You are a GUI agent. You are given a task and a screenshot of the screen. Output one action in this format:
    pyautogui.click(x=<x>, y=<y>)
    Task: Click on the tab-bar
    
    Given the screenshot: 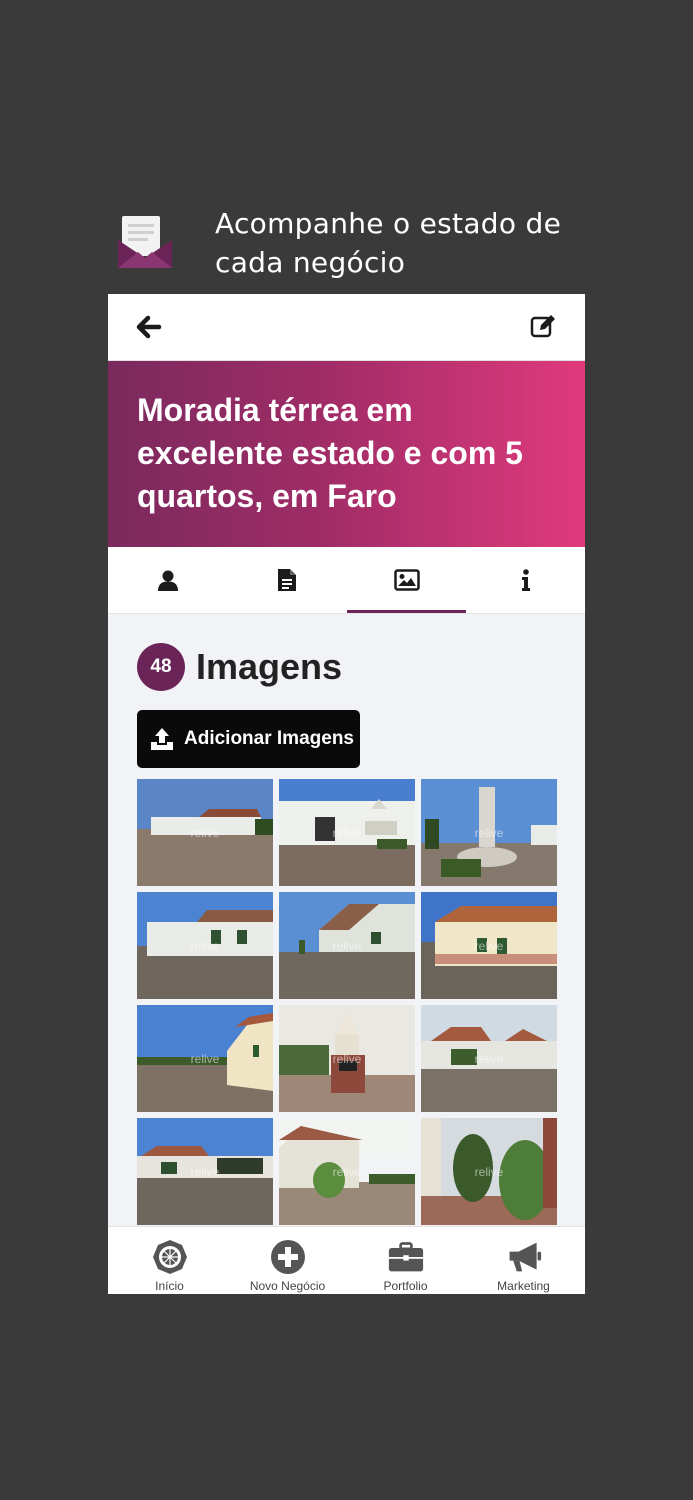 What is the action you would take?
    pyautogui.click(x=346, y=580)
    